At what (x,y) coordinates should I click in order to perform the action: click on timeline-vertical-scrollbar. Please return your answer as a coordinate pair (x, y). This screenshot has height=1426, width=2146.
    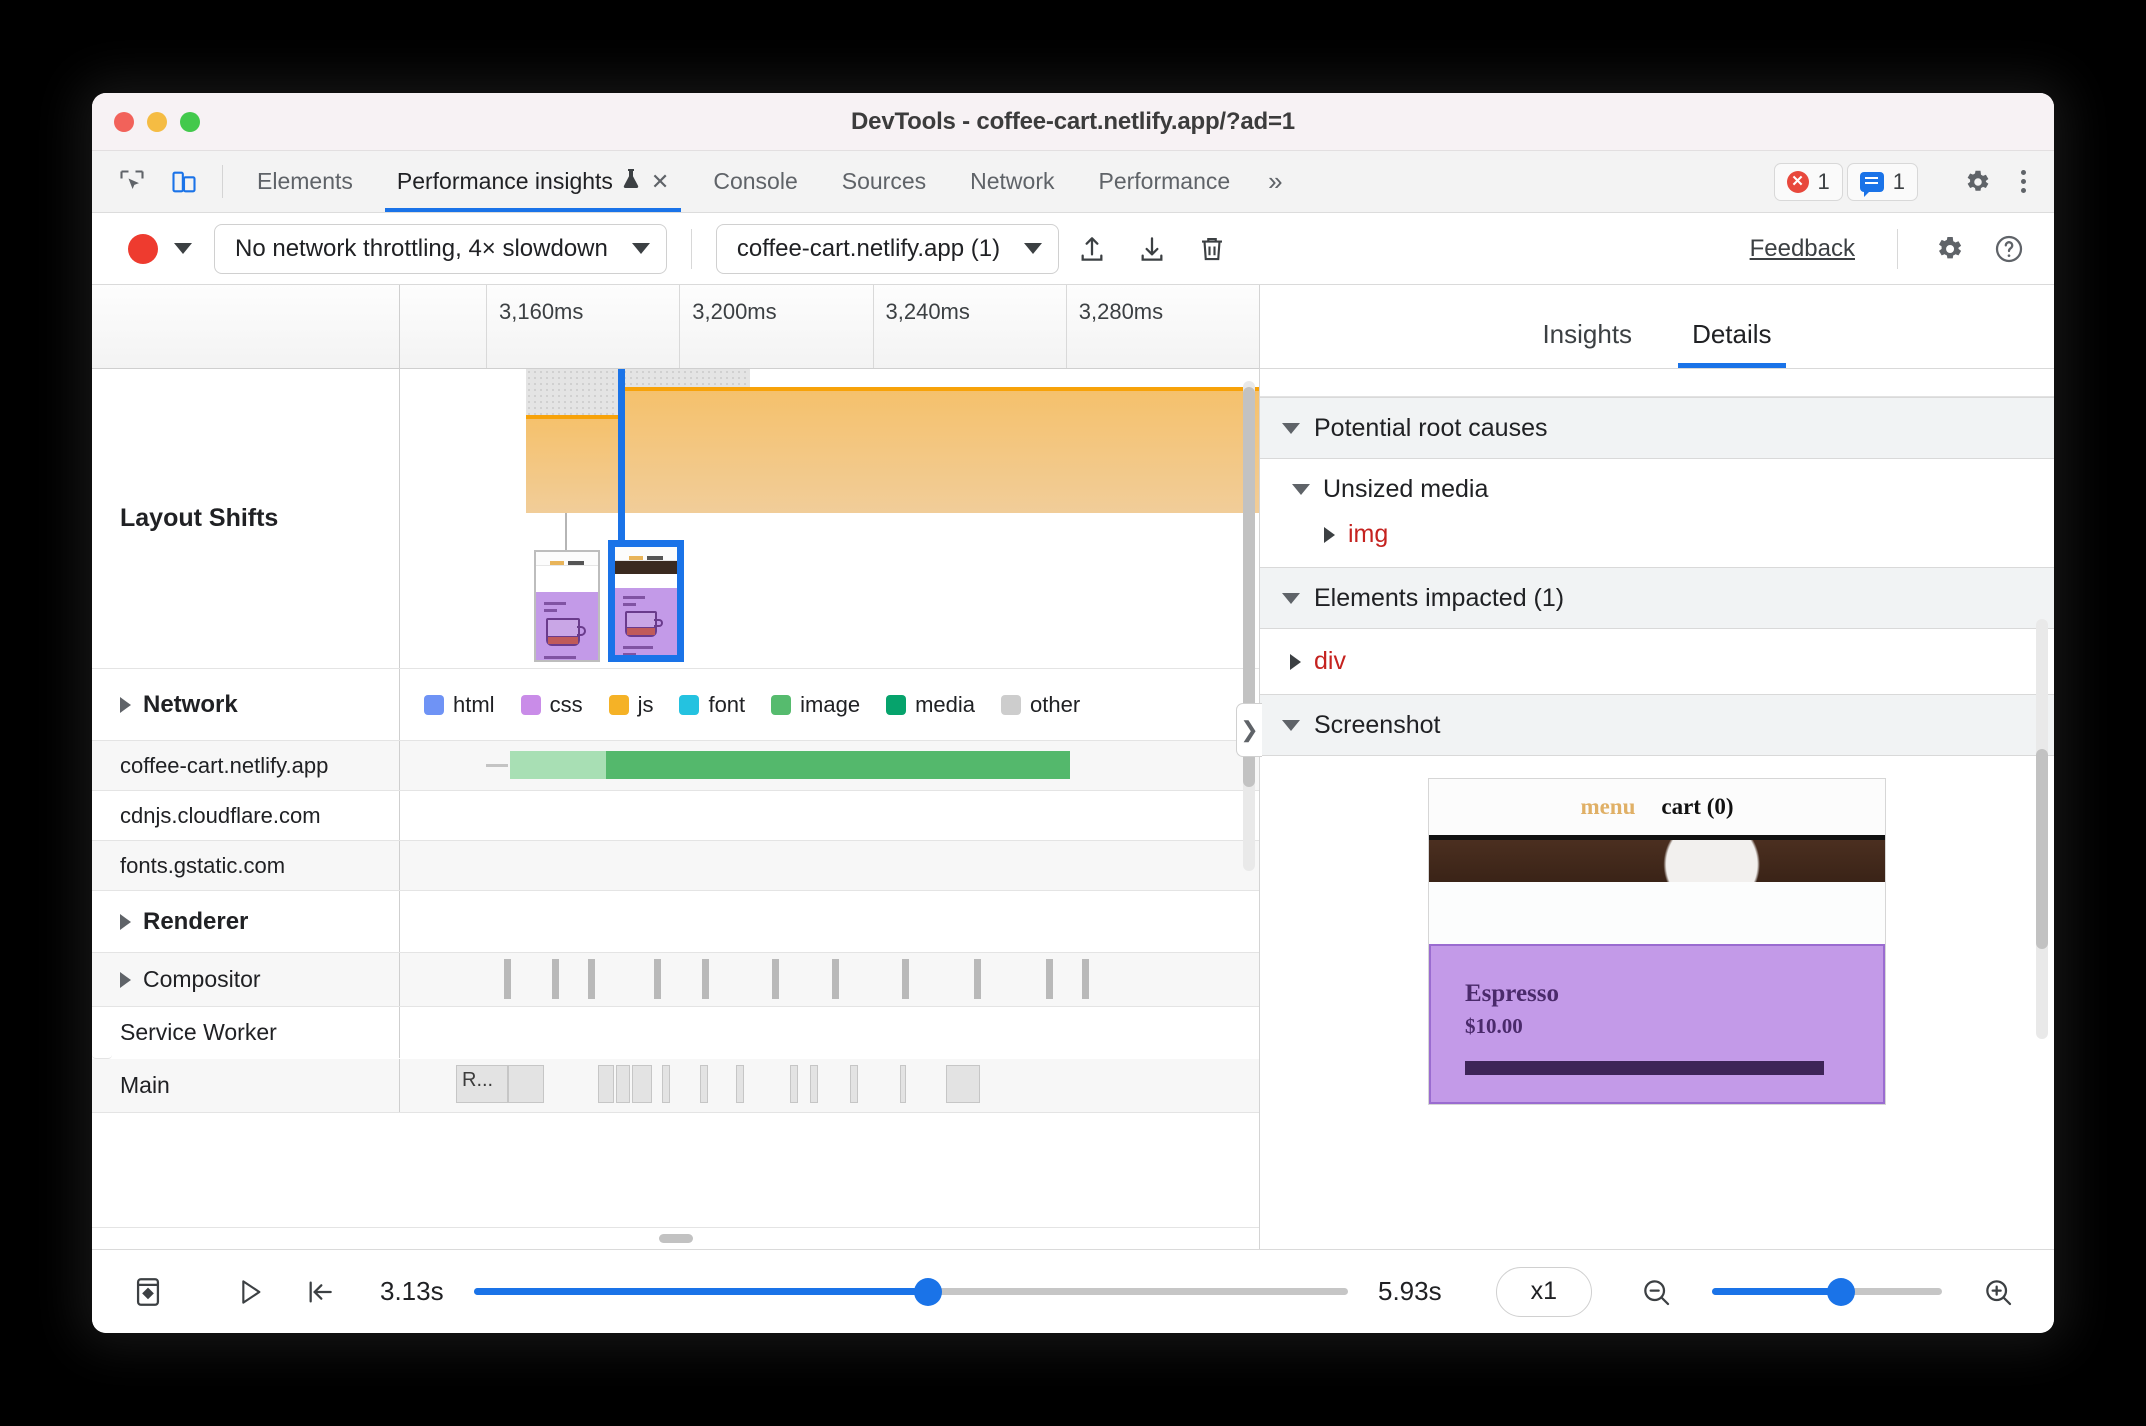
    Looking at the image, I should click on (1249, 626).